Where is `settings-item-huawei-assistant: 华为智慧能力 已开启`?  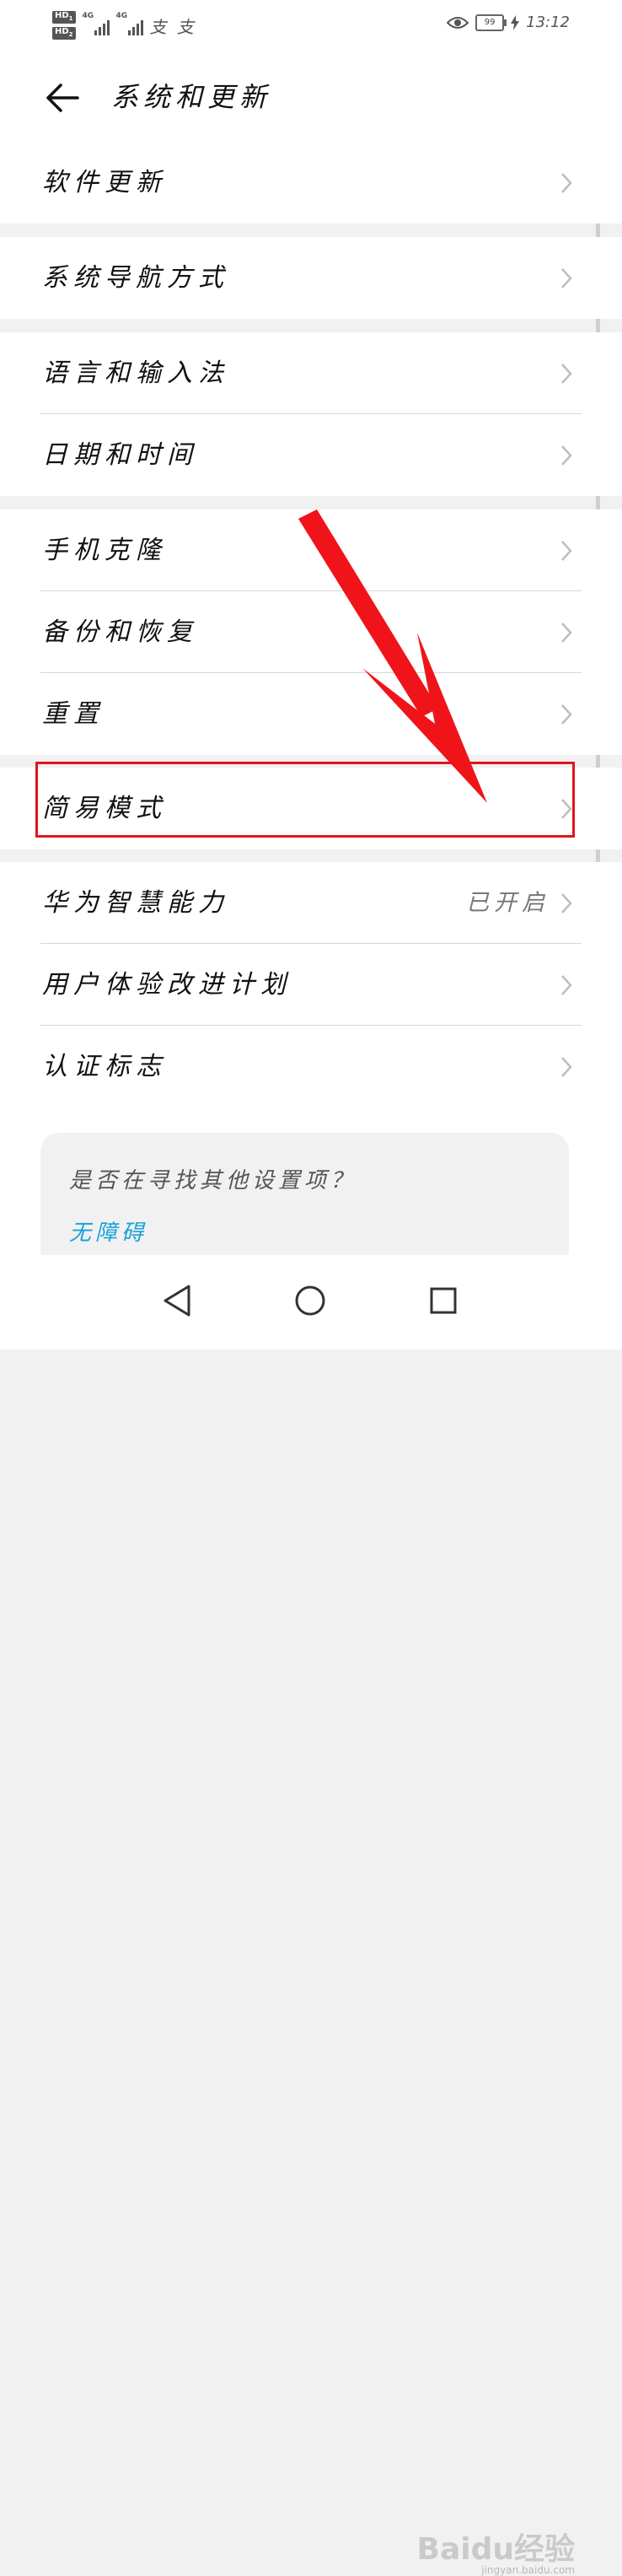 settings-item-huawei-assistant: 华为智慧能力 已开启 is located at coordinates (311, 903).